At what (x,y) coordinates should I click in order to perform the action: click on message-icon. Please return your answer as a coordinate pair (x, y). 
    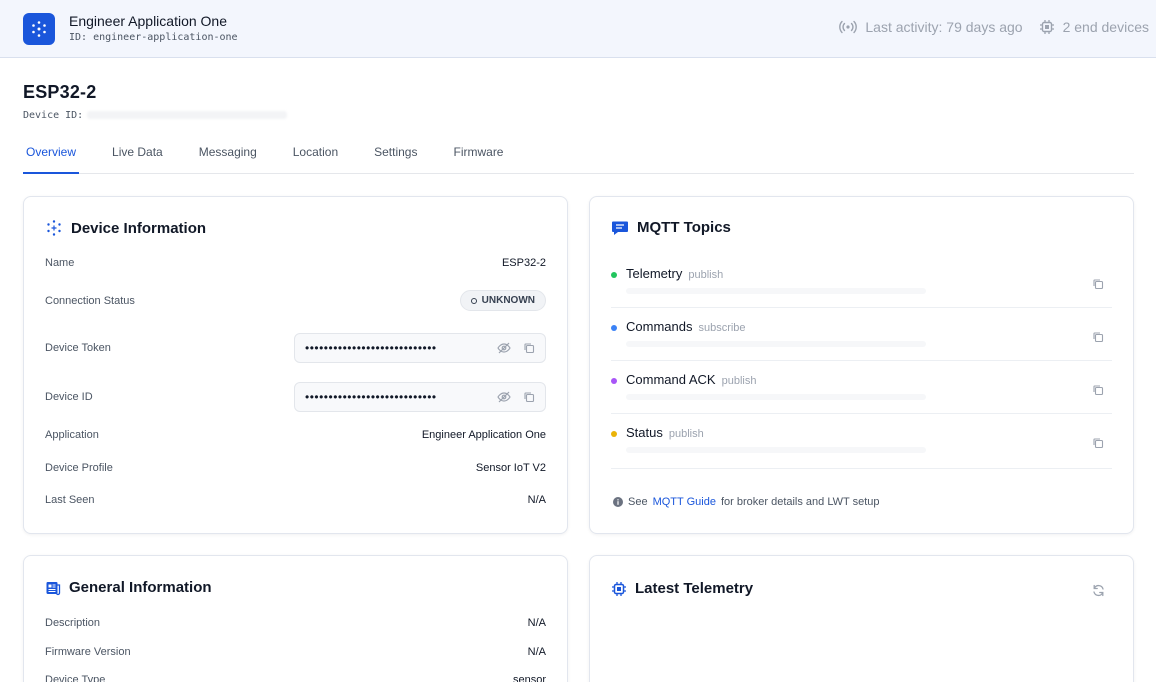
    Looking at the image, I should click on (620, 228).